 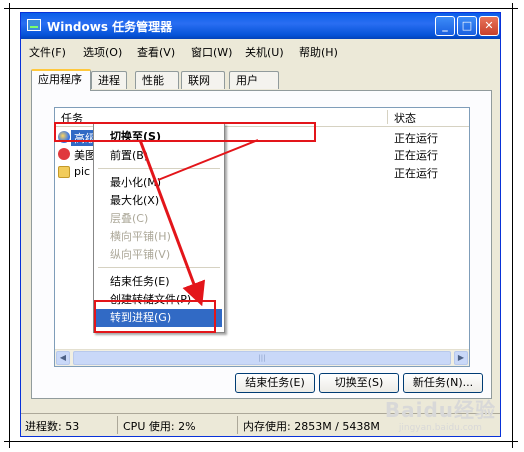 What do you see at coordinates (159, 201) in the screenshot?
I see `menu-maximize: 最大化(X)` at bounding box center [159, 201].